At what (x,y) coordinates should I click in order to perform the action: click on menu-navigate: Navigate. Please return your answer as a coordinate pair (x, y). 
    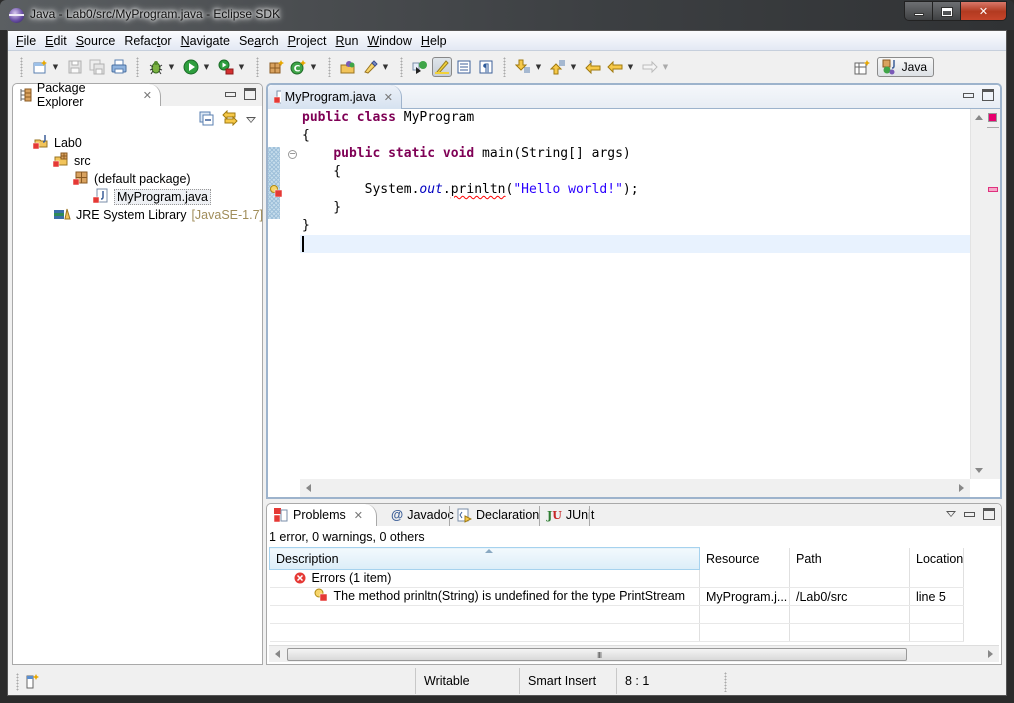
    Looking at the image, I should click on (206, 41).